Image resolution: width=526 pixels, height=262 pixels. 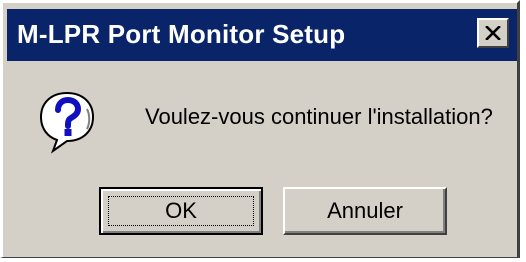 I want to click on close-icon, so click(x=493, y=33).